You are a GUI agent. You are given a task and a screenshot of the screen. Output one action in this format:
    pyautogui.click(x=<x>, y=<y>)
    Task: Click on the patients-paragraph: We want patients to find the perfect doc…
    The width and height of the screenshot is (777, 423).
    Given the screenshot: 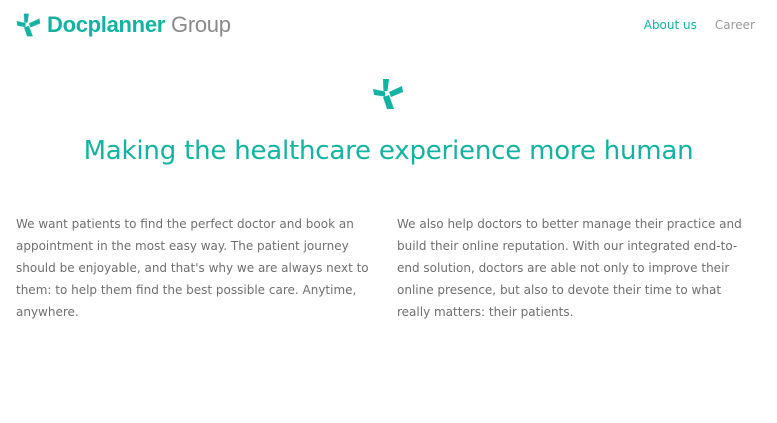 What is the action you would take?
    pyautogui.click(x=192, y=268)
    